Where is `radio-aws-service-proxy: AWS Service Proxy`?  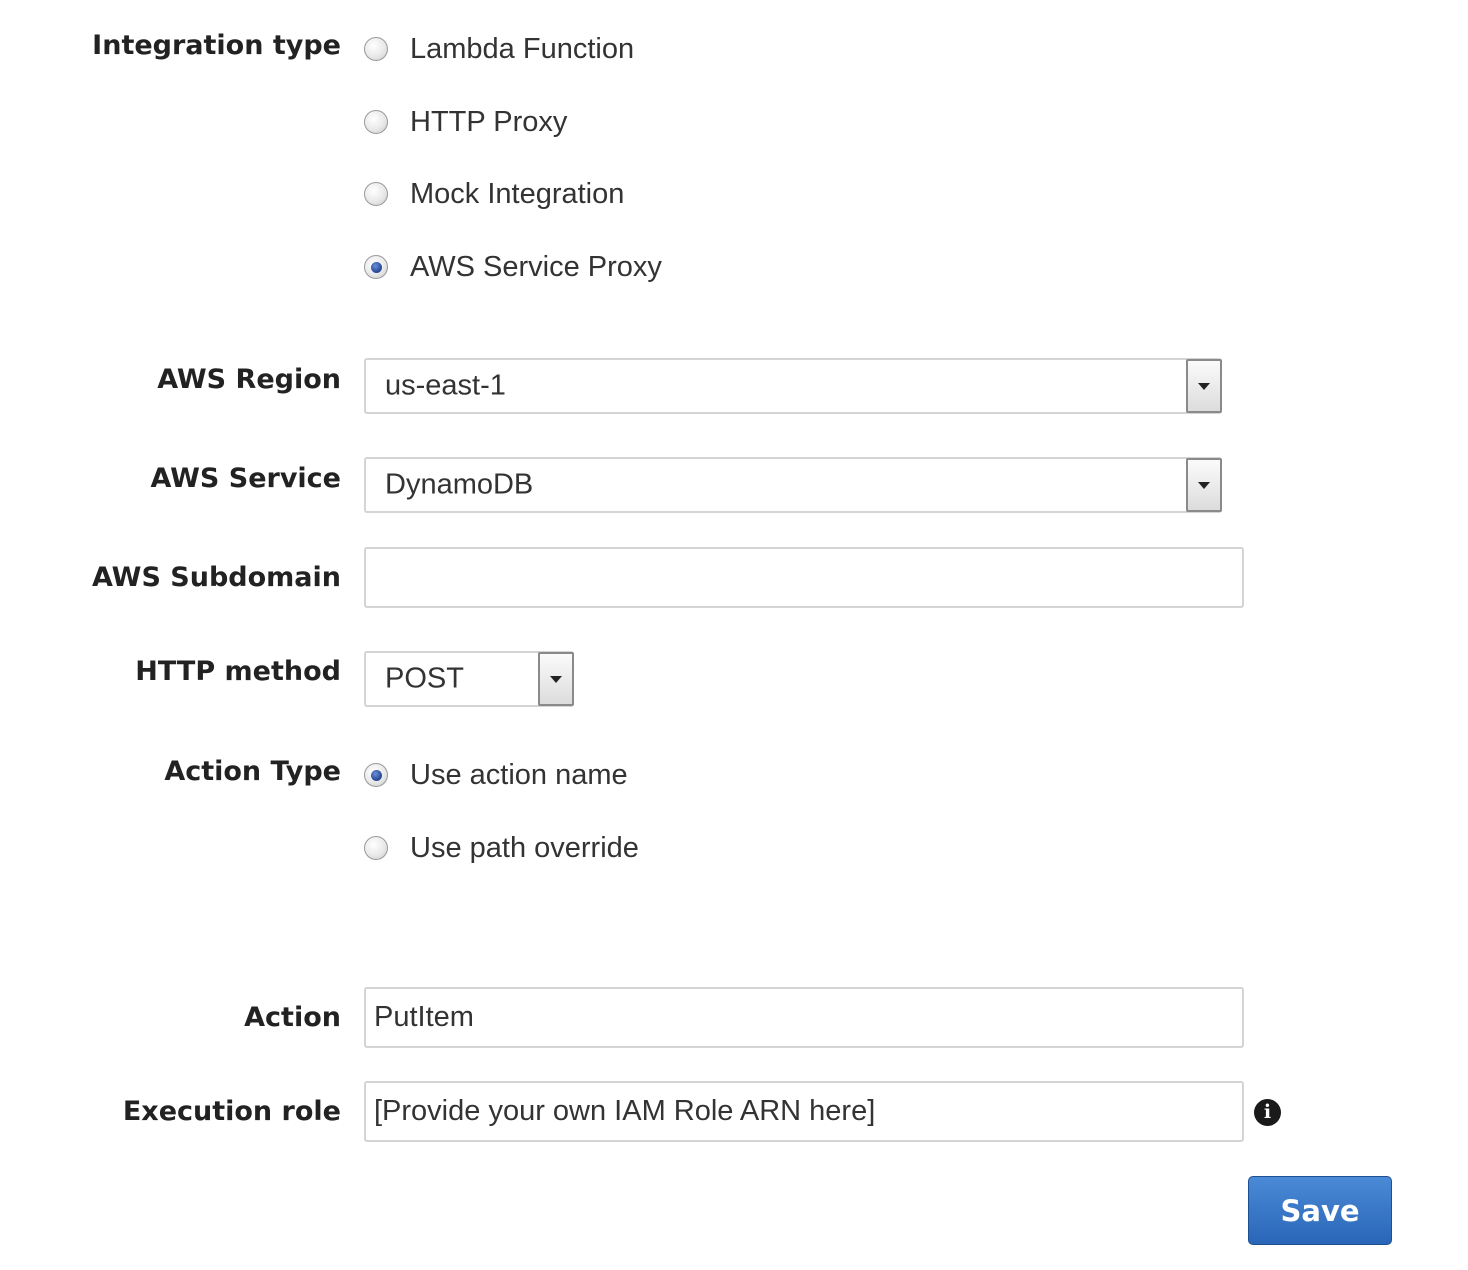 radio-aws-service-proxy: AWS Service Proxy is located at coordinates (513, 267).